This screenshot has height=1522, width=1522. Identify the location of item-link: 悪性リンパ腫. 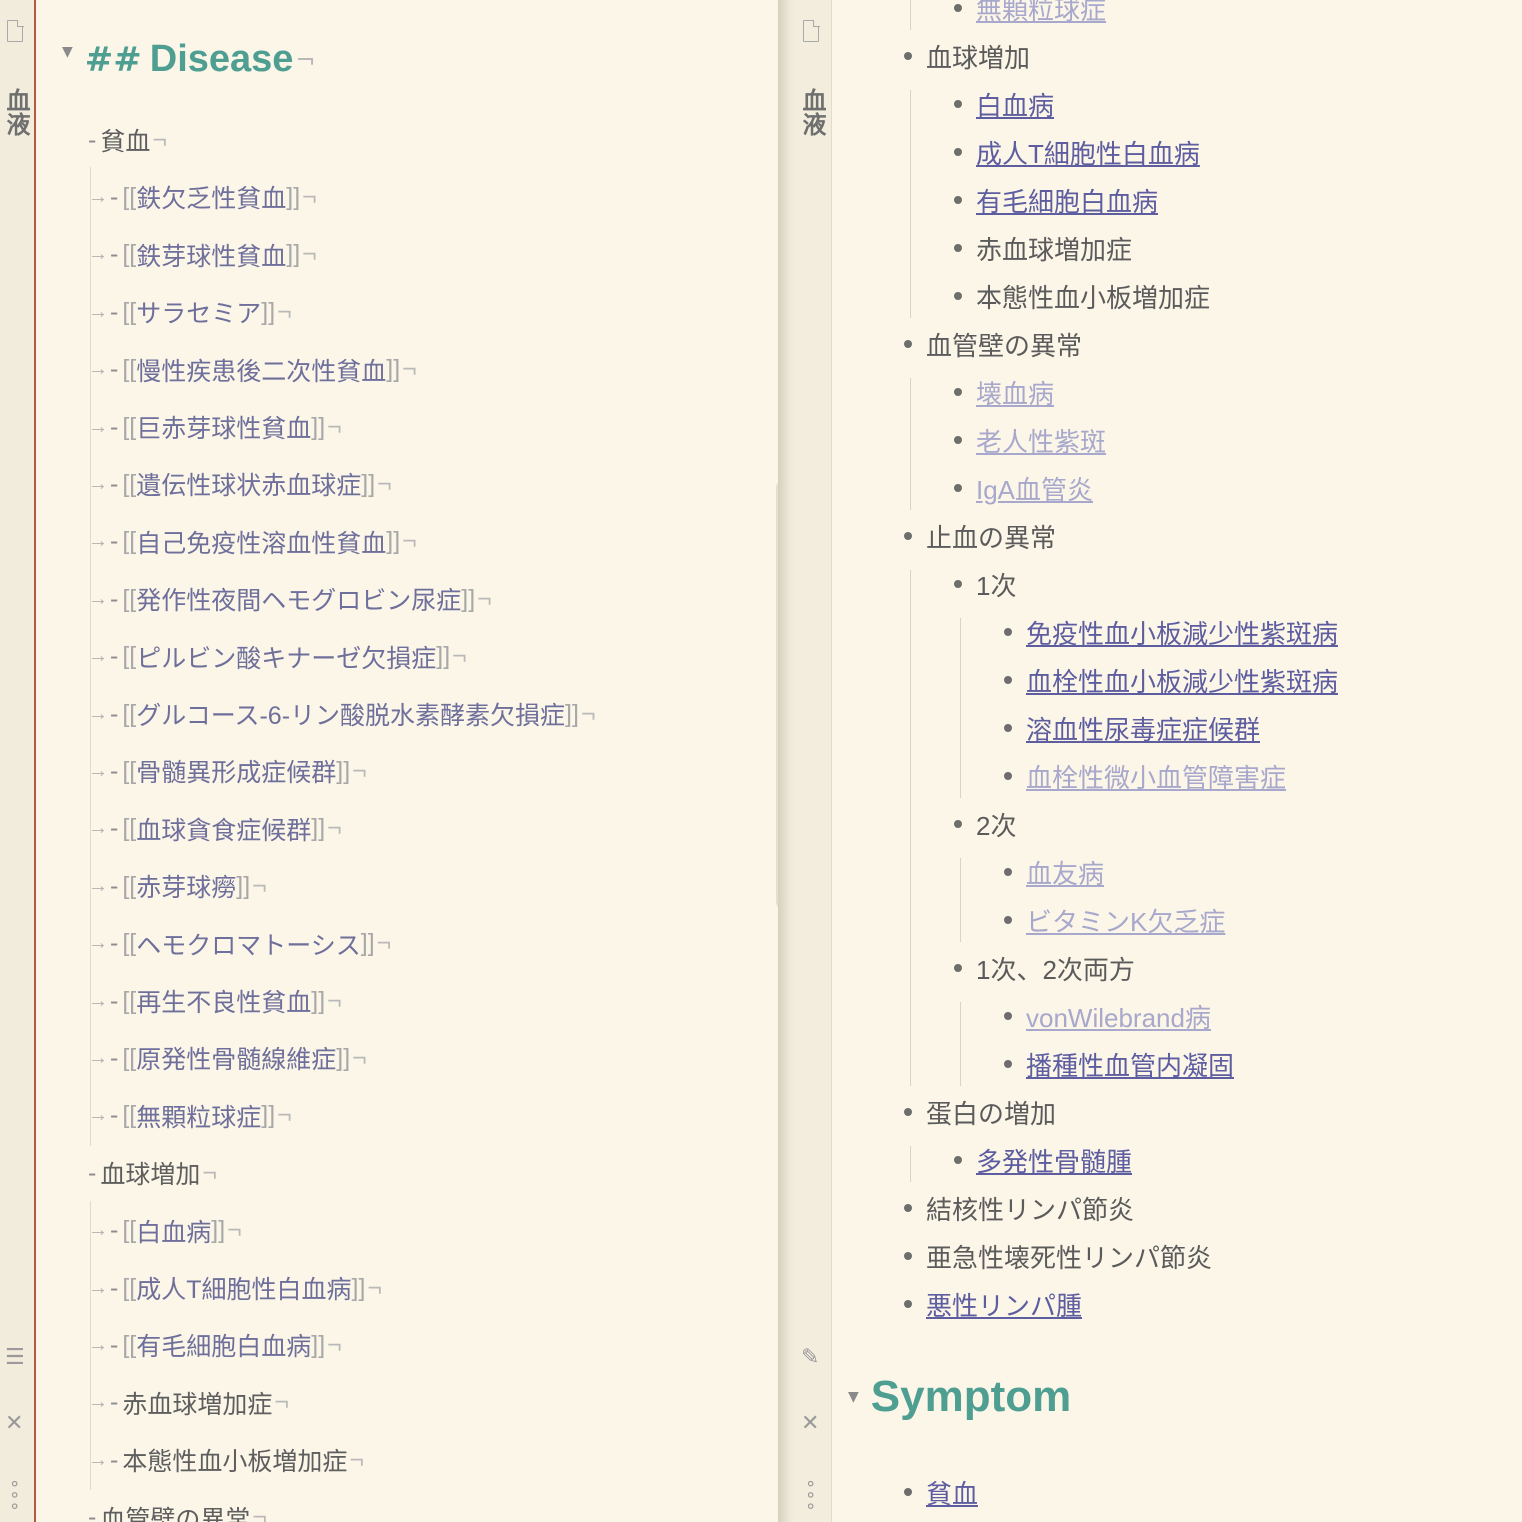
(1004, 1304).